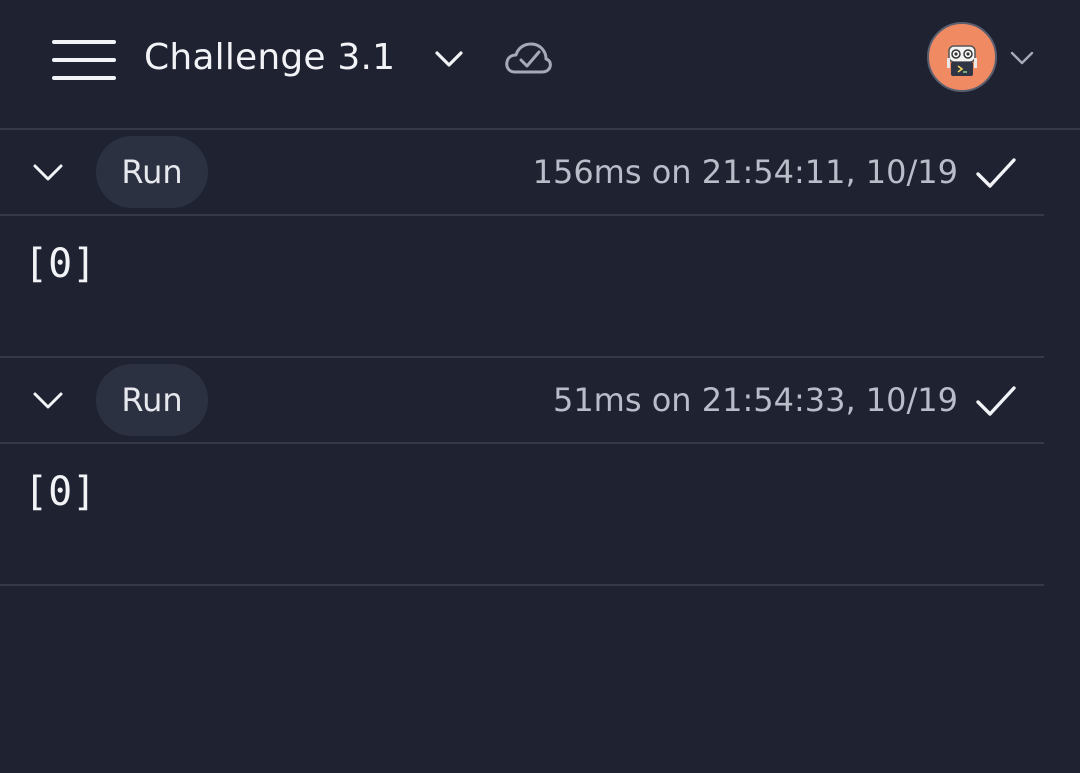 The height and width of the screenshot is (773, 1080). I want to click on account-chevron-down-icon, so click(1022, 58).